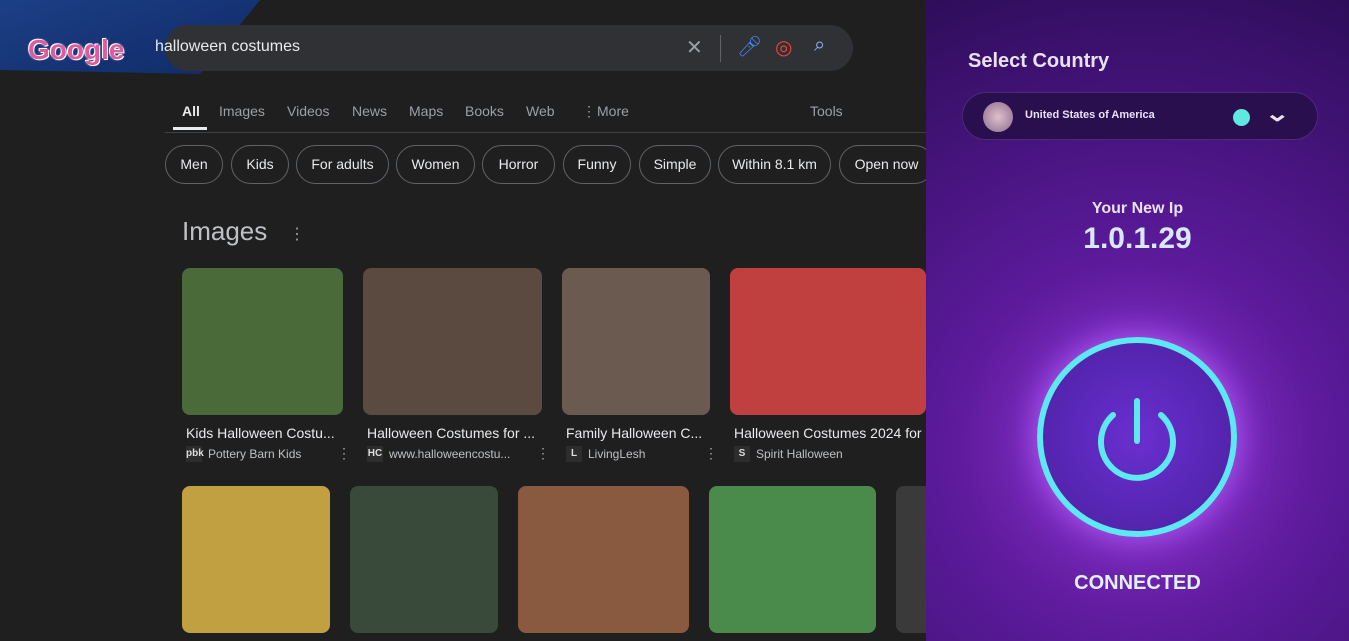 The width and height of the screenshot is (1349, 641). What do you see at coordinates (426, 111) in the screenshot?
I see `tab-maps: Maps` at bounding box center [426, 111].